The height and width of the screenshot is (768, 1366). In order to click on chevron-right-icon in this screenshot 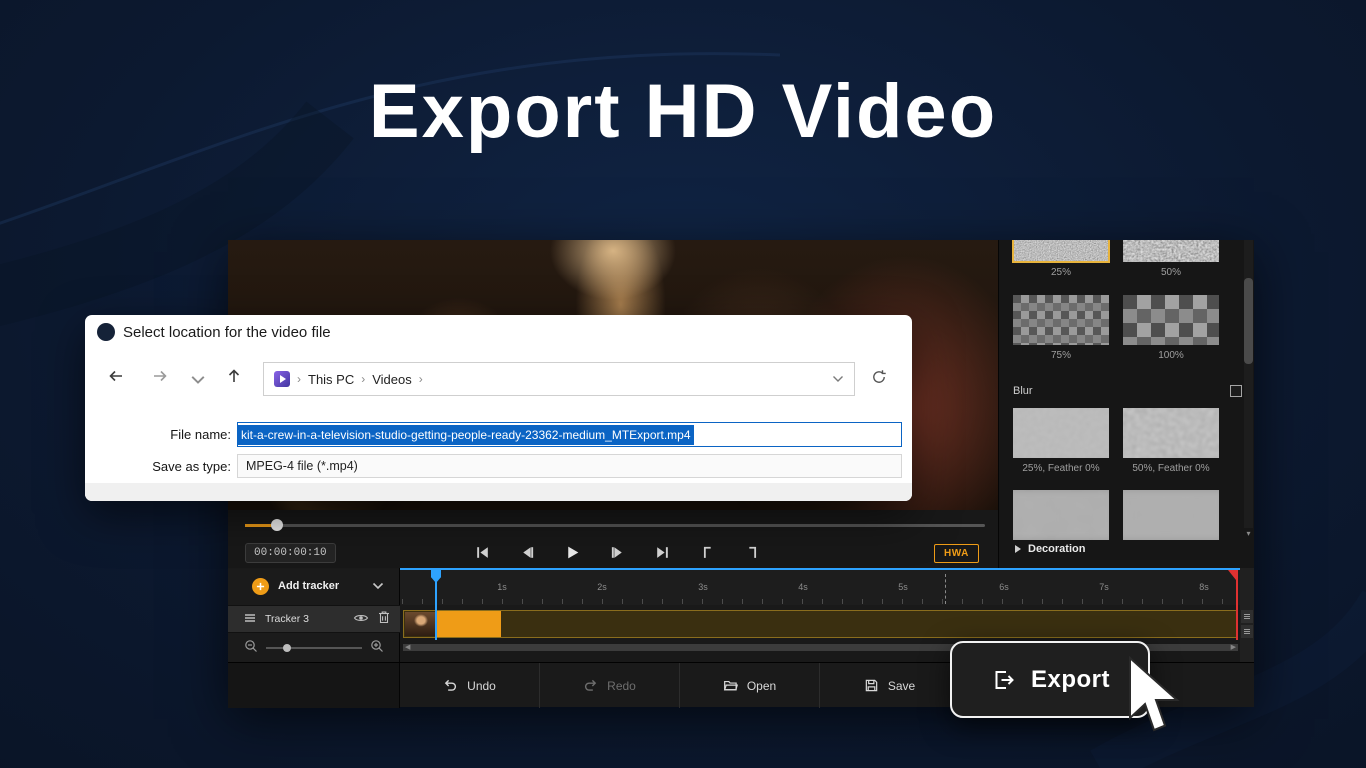, I will do `click(1018, 549)`.